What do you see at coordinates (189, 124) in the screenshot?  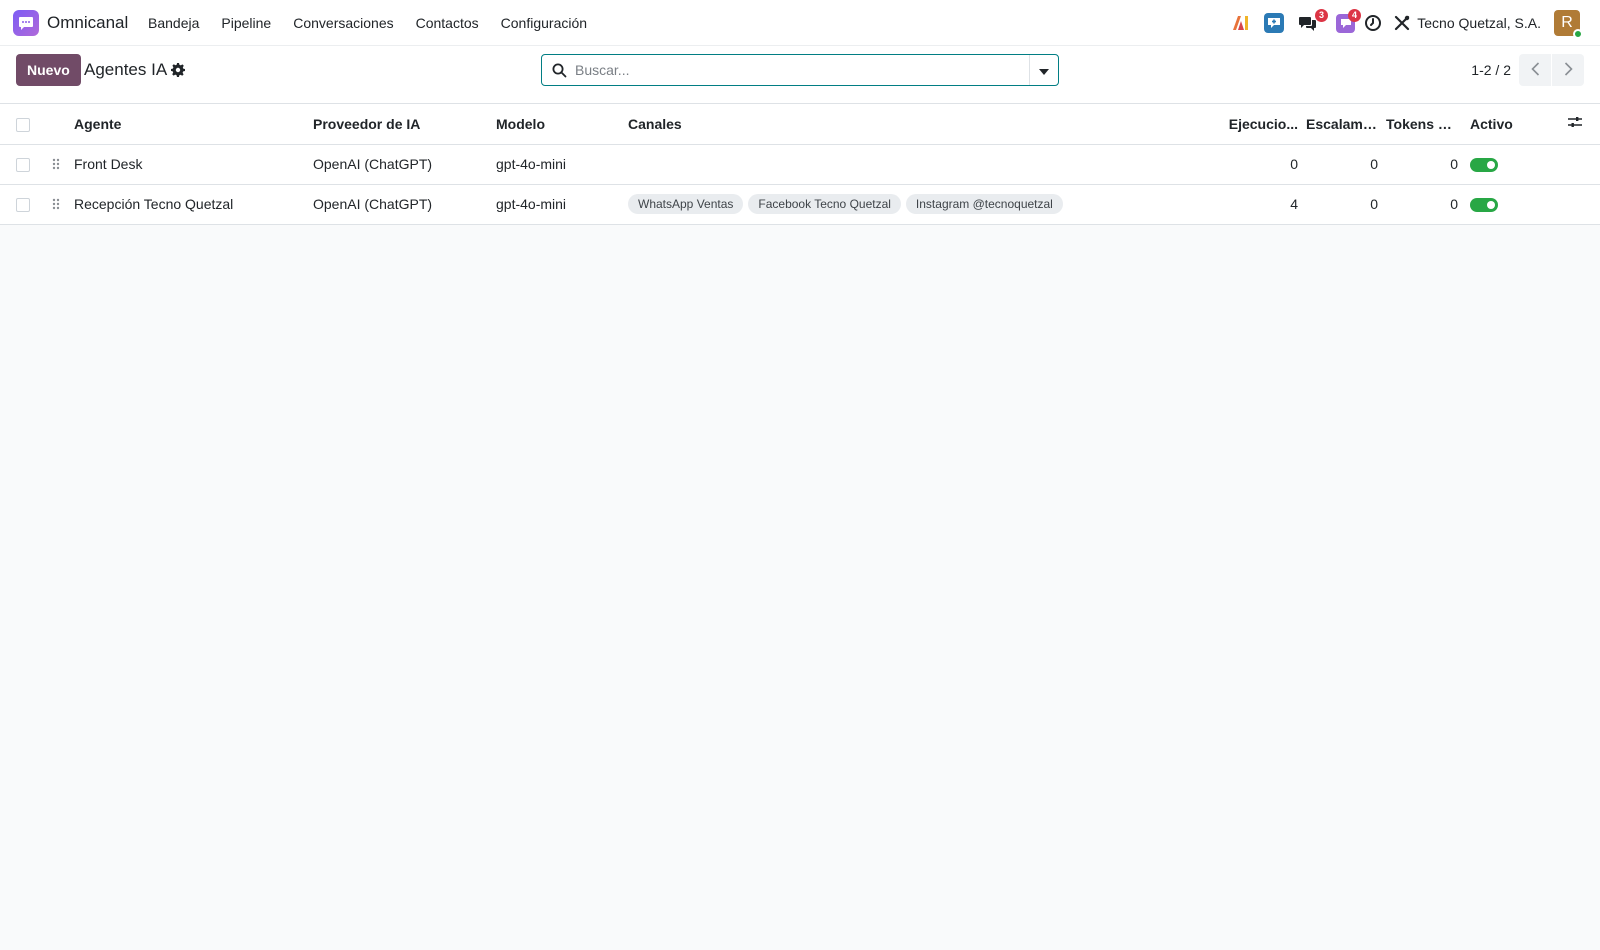 I see `column-header-agent: Agente` at bounding box center [189, 124].